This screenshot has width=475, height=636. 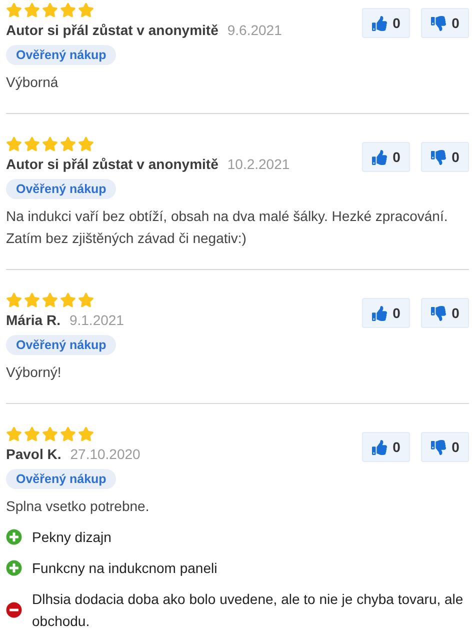 What do you see at coordinates (72, 537) in the screenshot?
I see `pro-text: Pekny dizajn` at bounding box center [72, 537].